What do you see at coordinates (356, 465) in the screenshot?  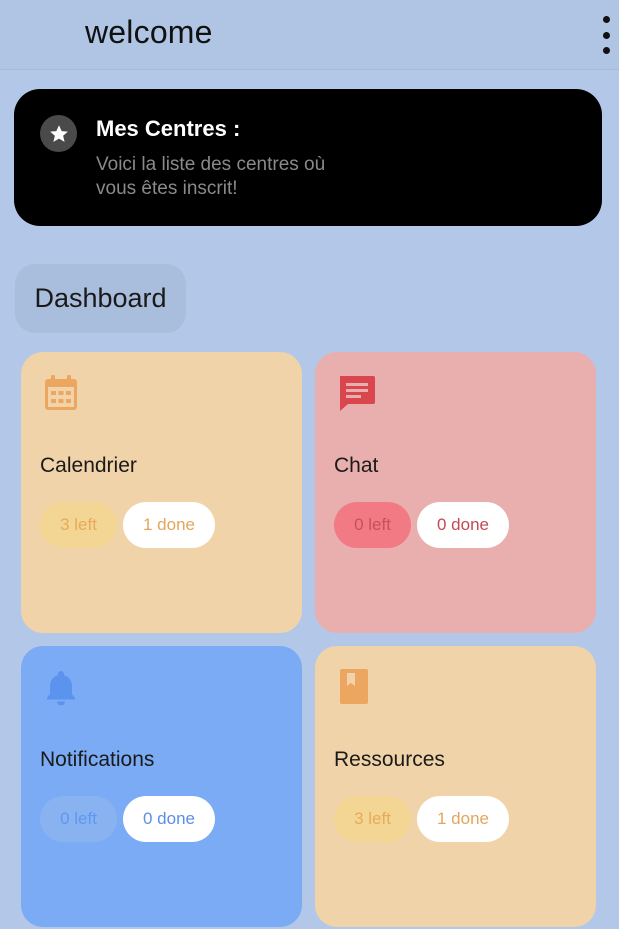 I see `card-title: Chat` at bounding box center [356, 465].